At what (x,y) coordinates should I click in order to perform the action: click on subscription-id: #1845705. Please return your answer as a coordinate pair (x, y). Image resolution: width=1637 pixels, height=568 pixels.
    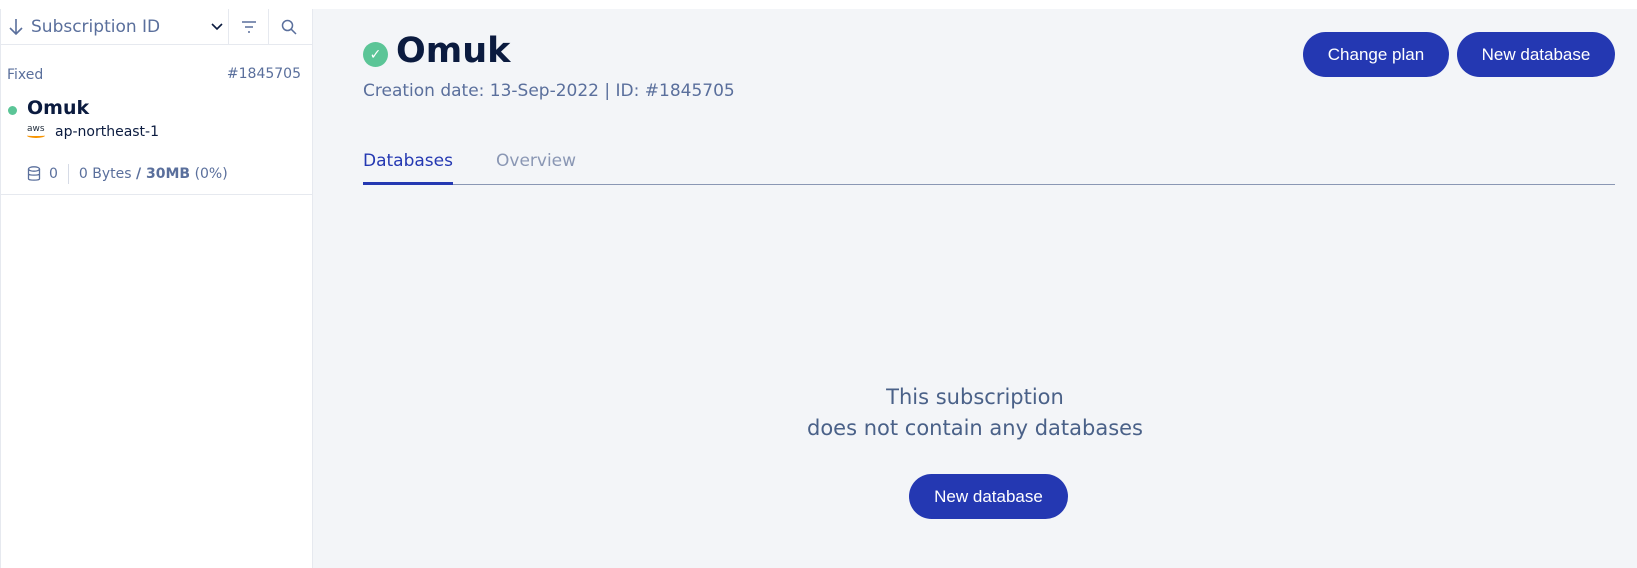
    Looking at the image, I should click on (263, 74).